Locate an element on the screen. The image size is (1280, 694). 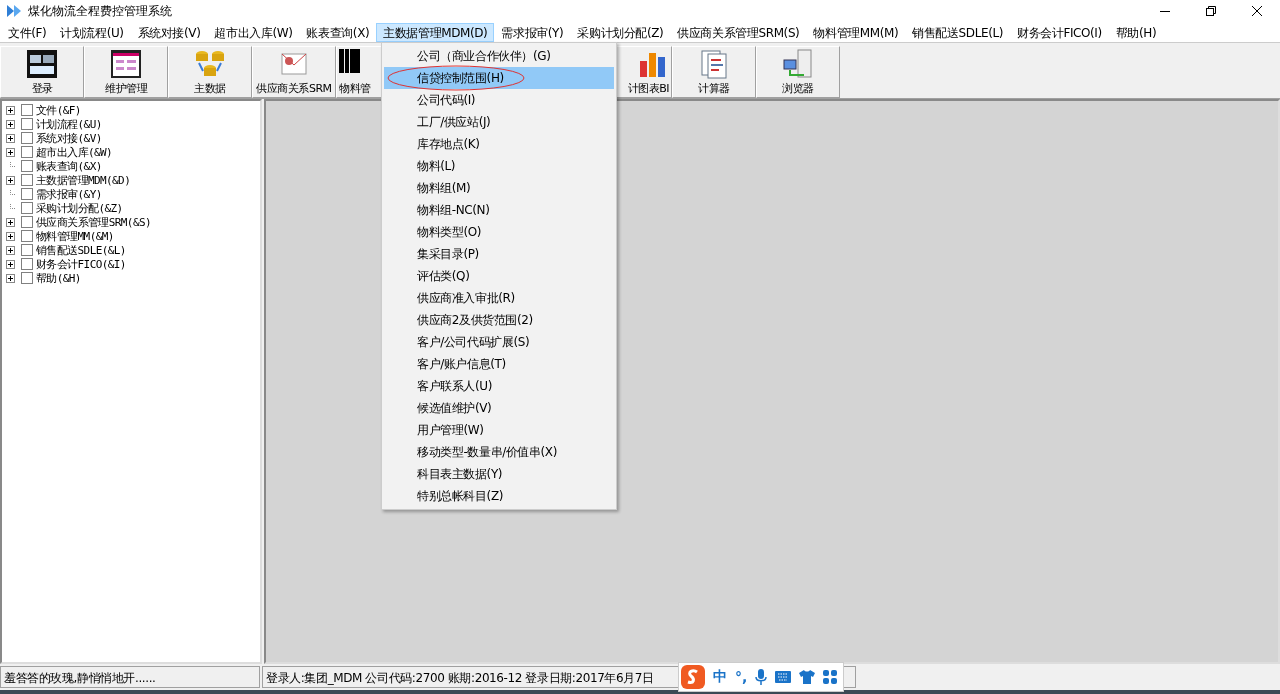
tree-item: 文件(&F) is located at coordinates (58, 110).